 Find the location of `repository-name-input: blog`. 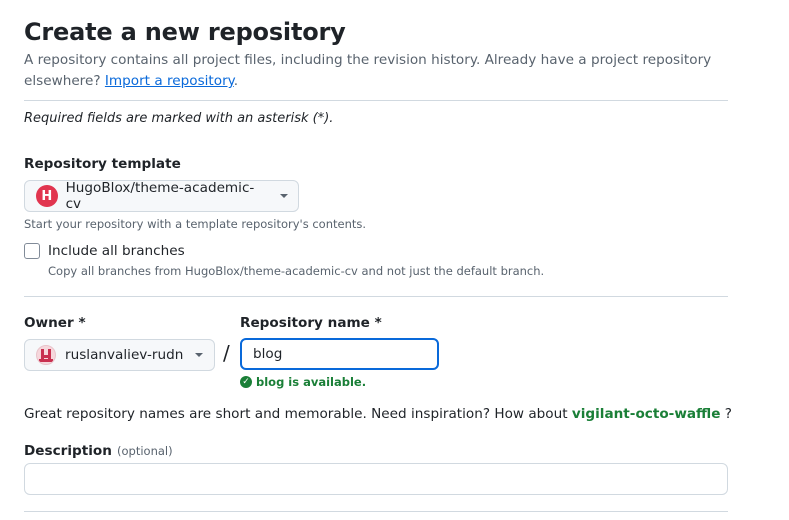

repository-name-input: blog is located at coordinates (339, 354).